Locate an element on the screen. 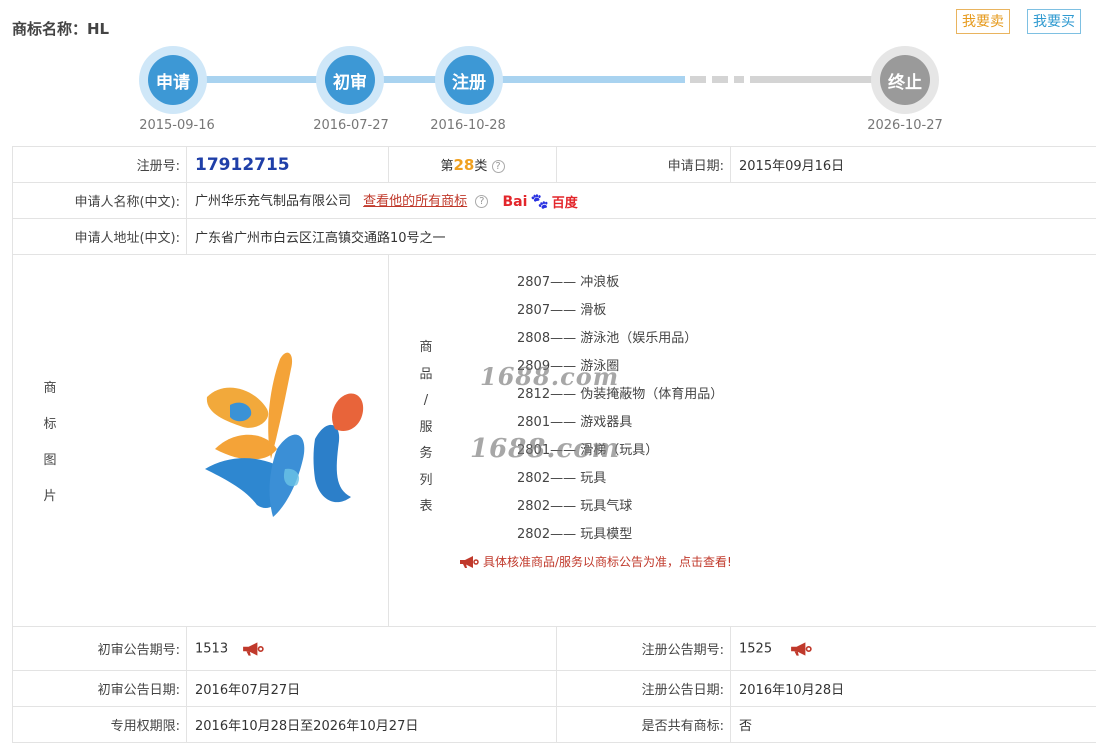  class-number: 28 is located at coordinates (464, 165).